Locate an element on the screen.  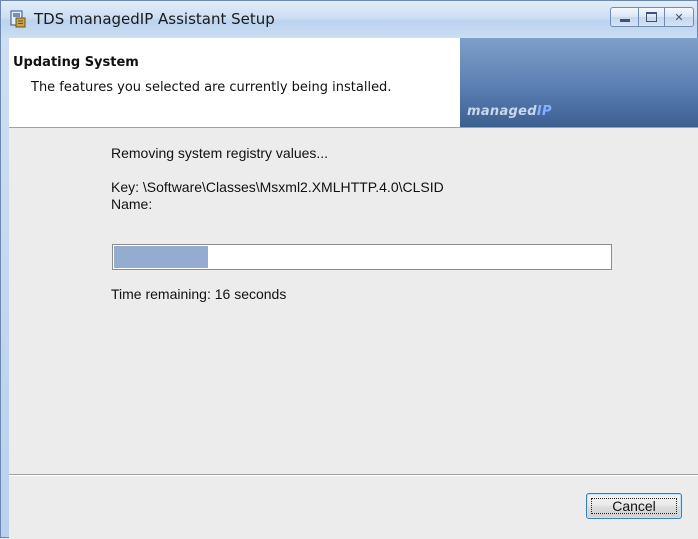
registry-name-text: Name: is located at coordinates (132, 204).